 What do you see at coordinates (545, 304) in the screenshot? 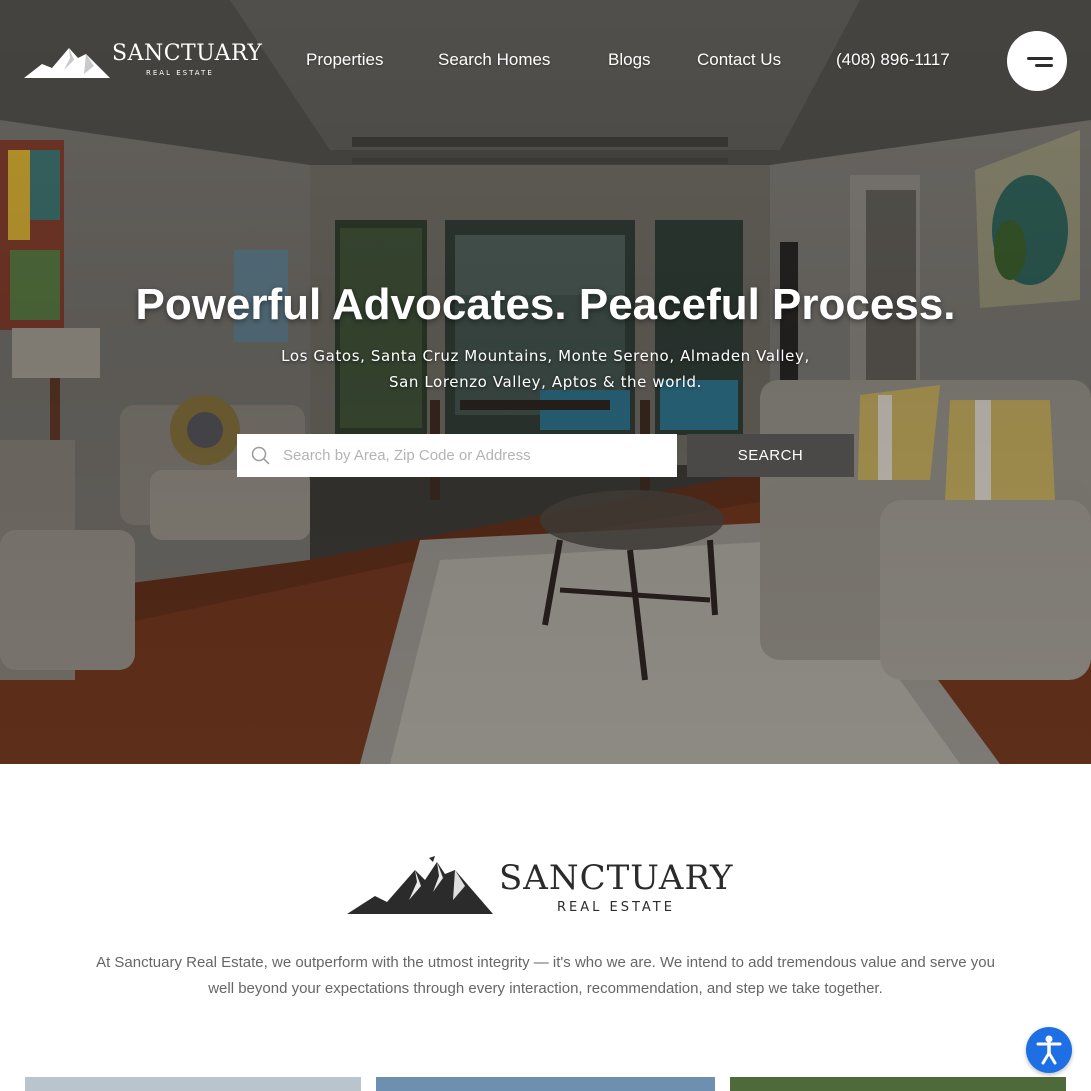
I see `hero-title: Powerful Advocates. Peaceful Process.` at bounding box center [545, 304].